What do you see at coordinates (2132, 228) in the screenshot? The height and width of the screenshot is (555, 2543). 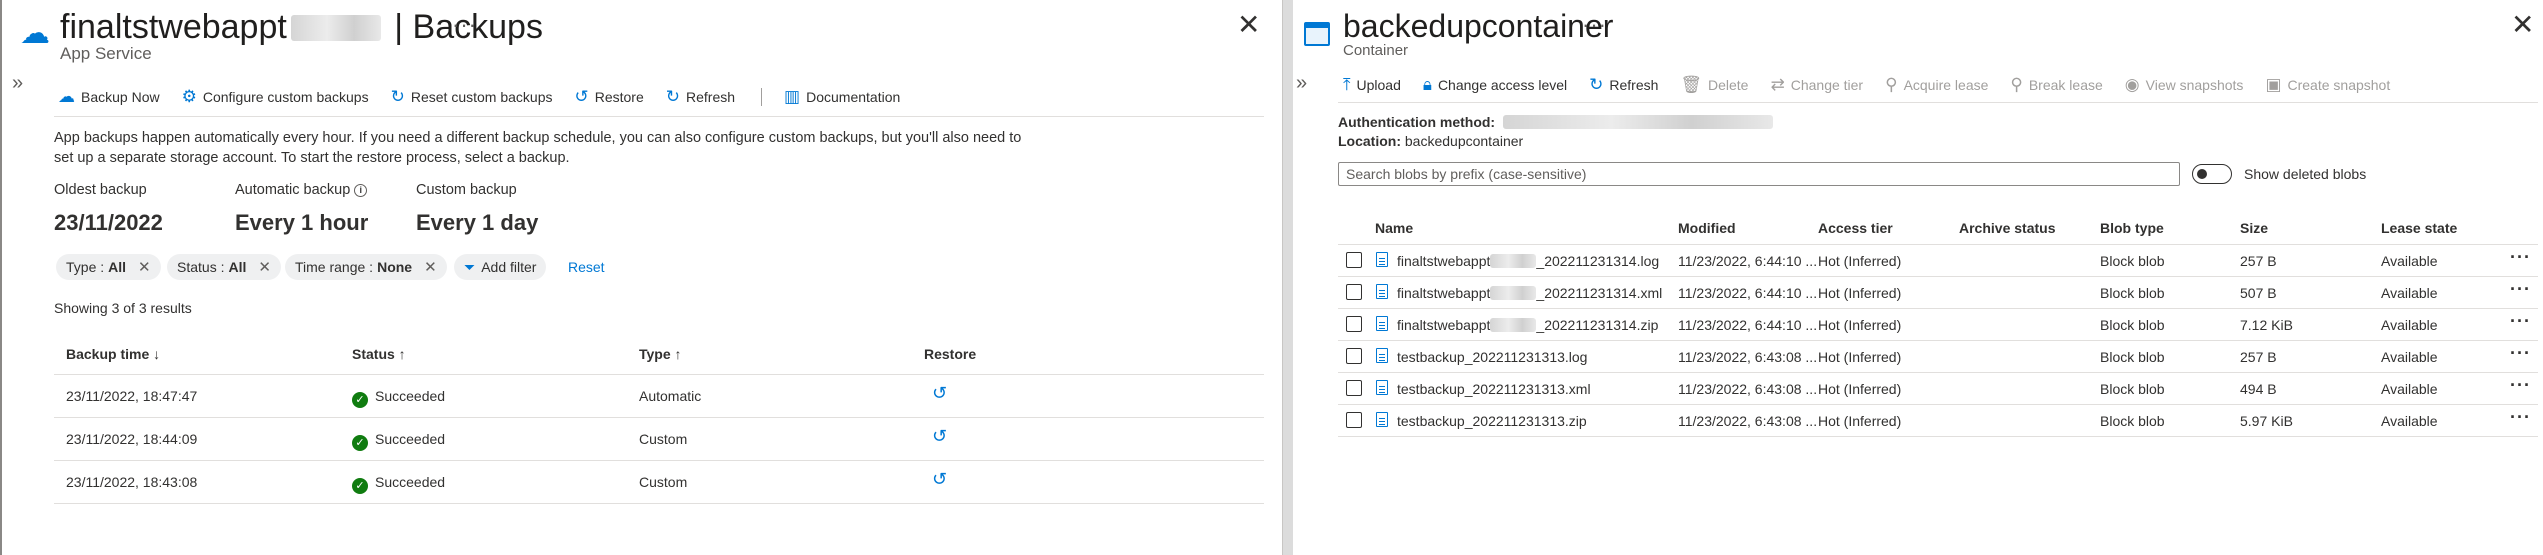 I see `column-header-blob-type: Blob type` at bounding box center [2132, 228].